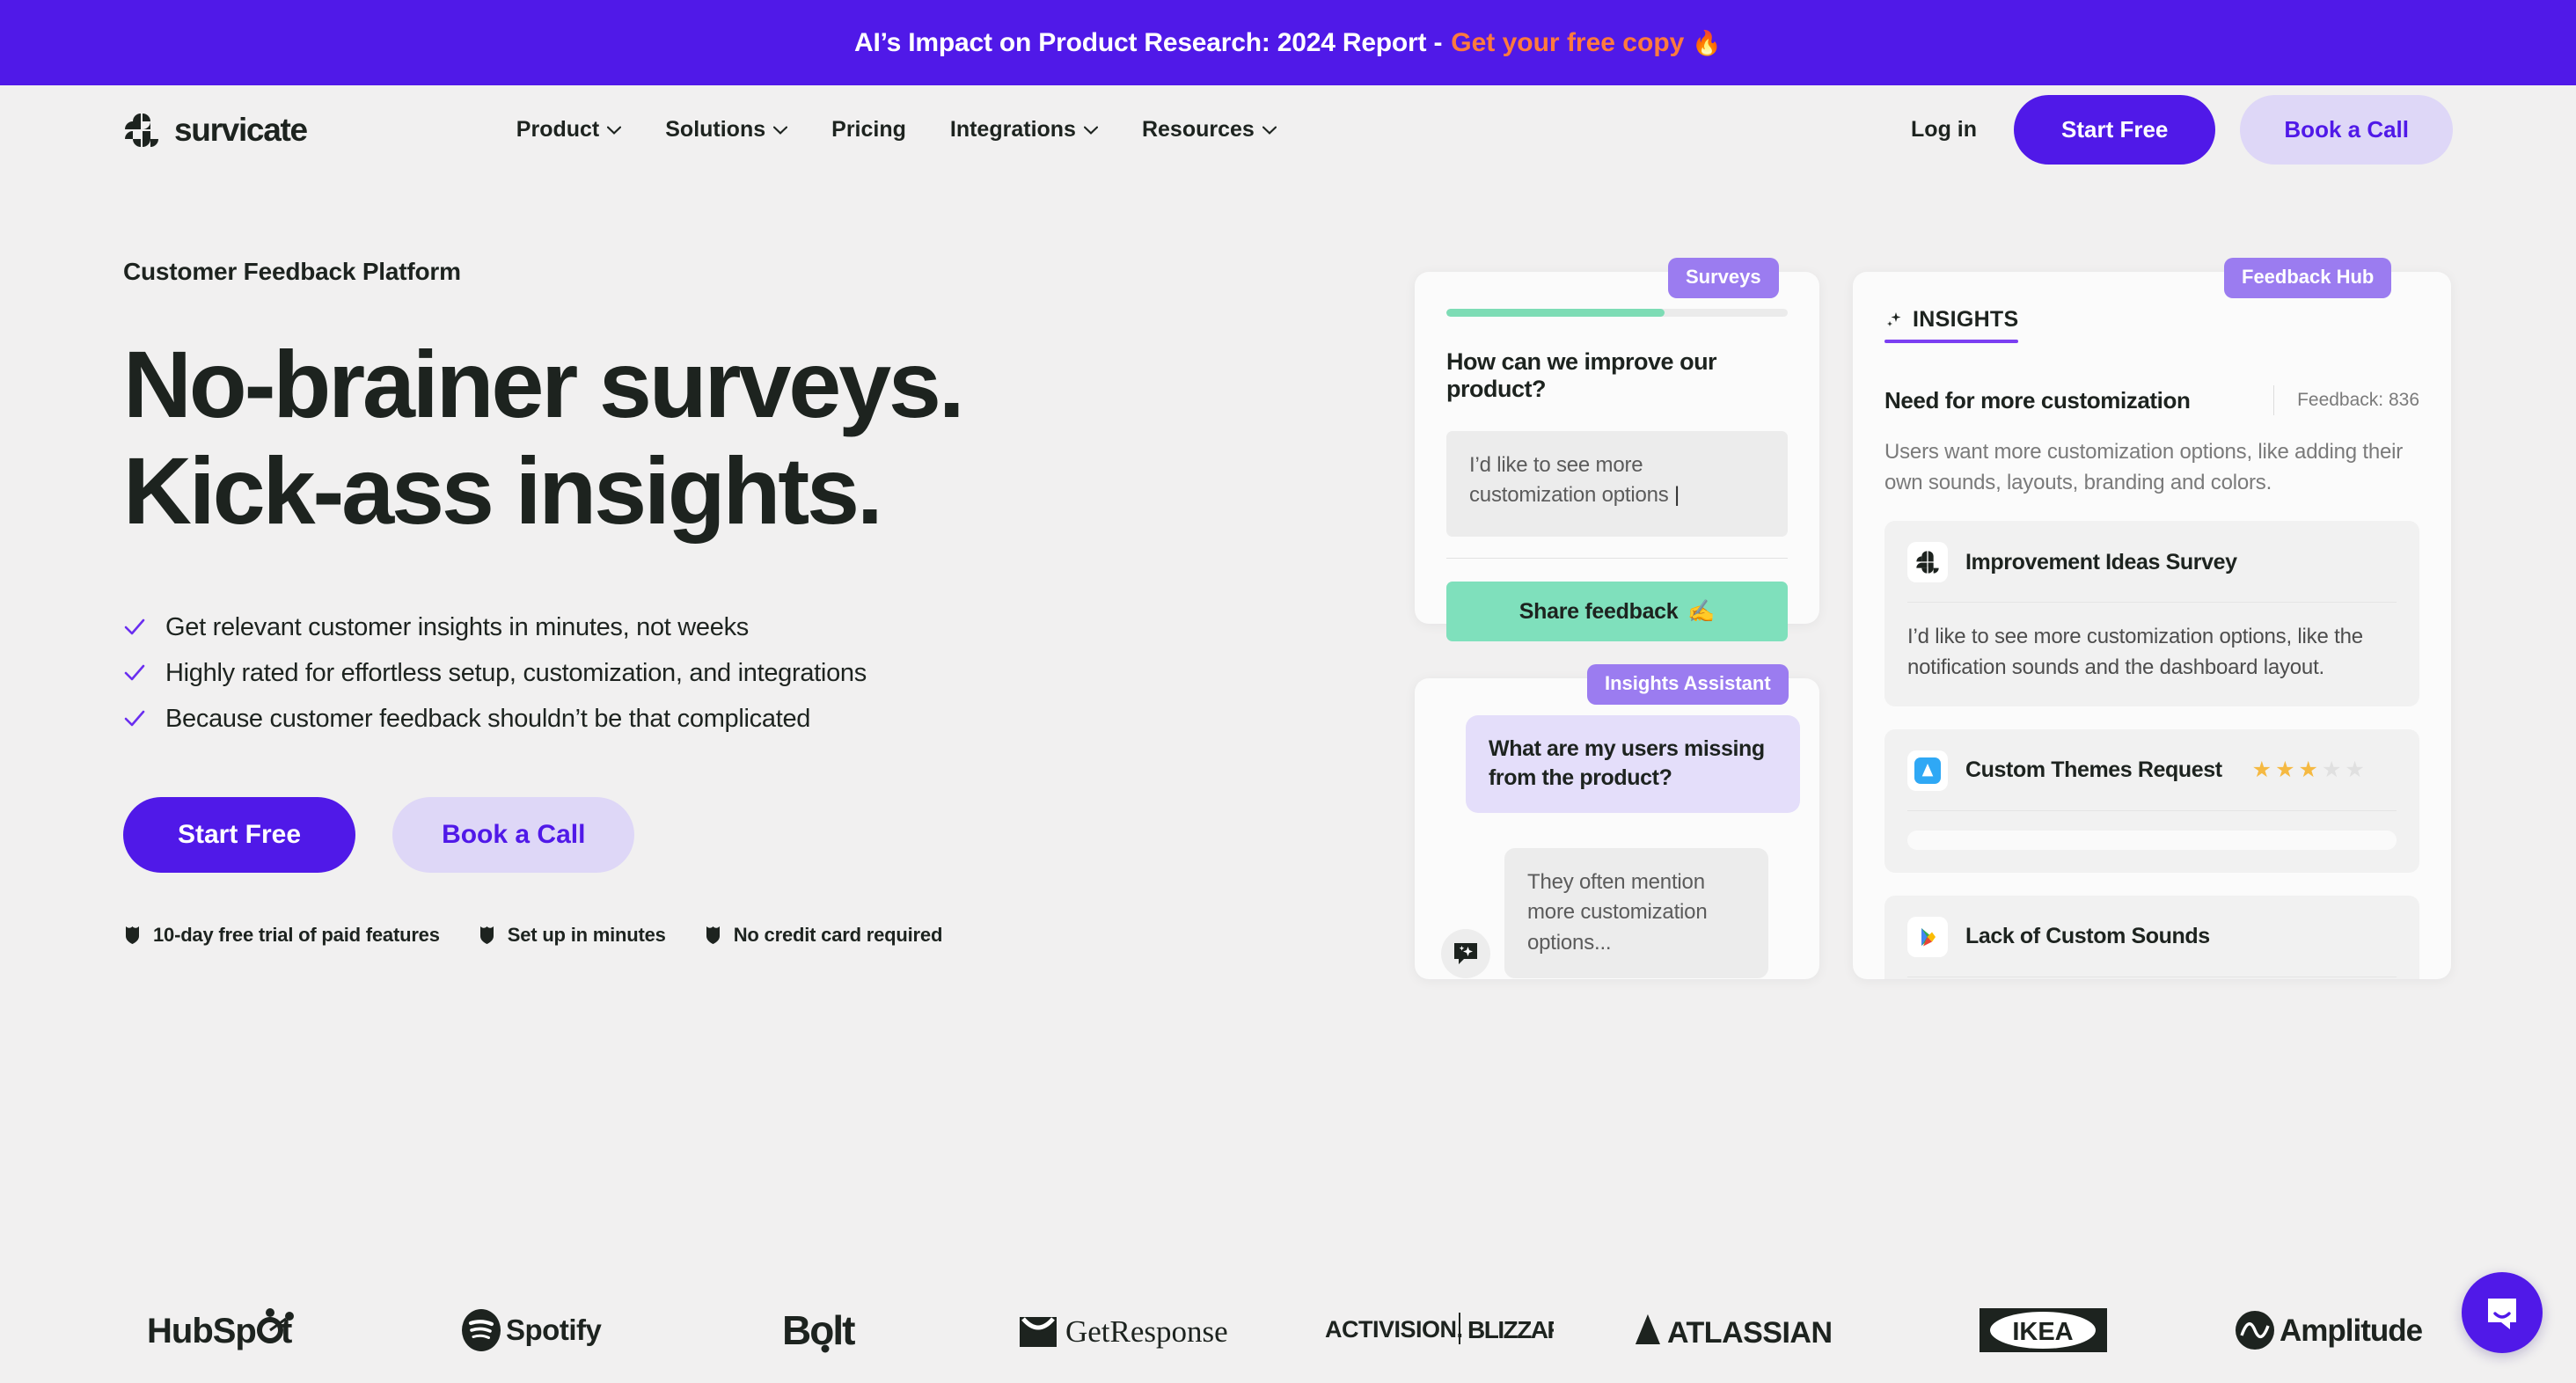 The image size is (2576, 1383). I want to click on ikea-logo-icon: IKEA, so click(2044, 1330).